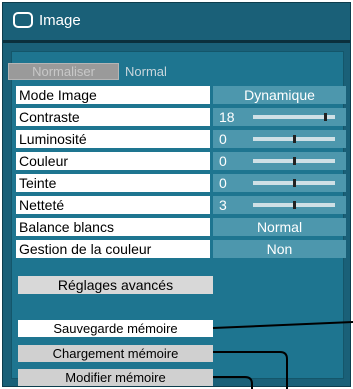 The height and width of the screenshot is (389, 353). Describe the element at coordinates (233, 382) in the screenshot. I see `callout-line-edit` at that location.